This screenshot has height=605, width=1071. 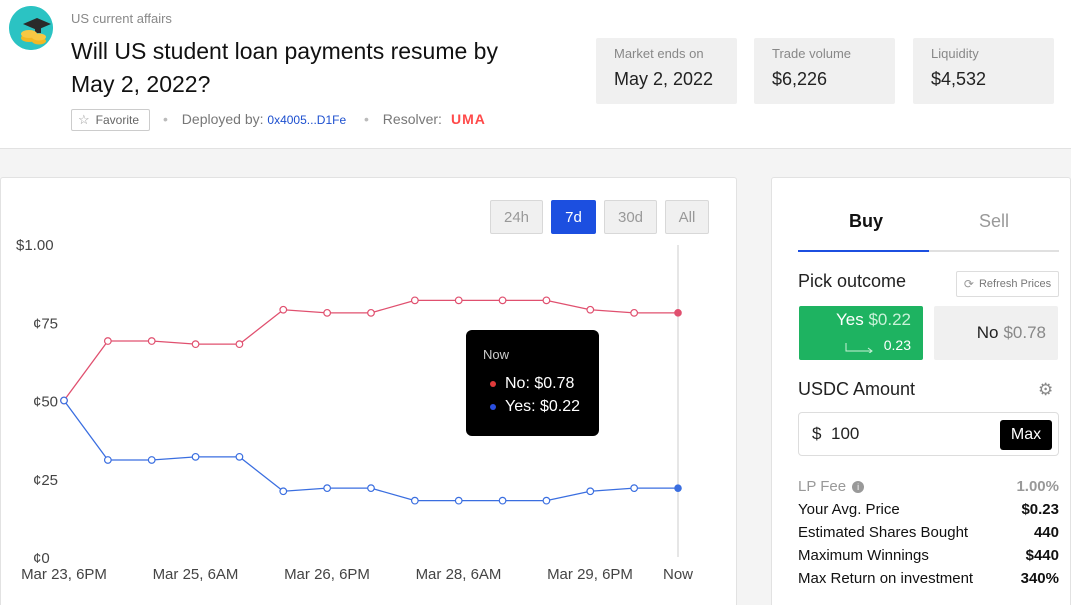 What do you see at coordinates (845, 434) in the screenshot?
I see `amount-input: 100` at bounding box center [845, 434].